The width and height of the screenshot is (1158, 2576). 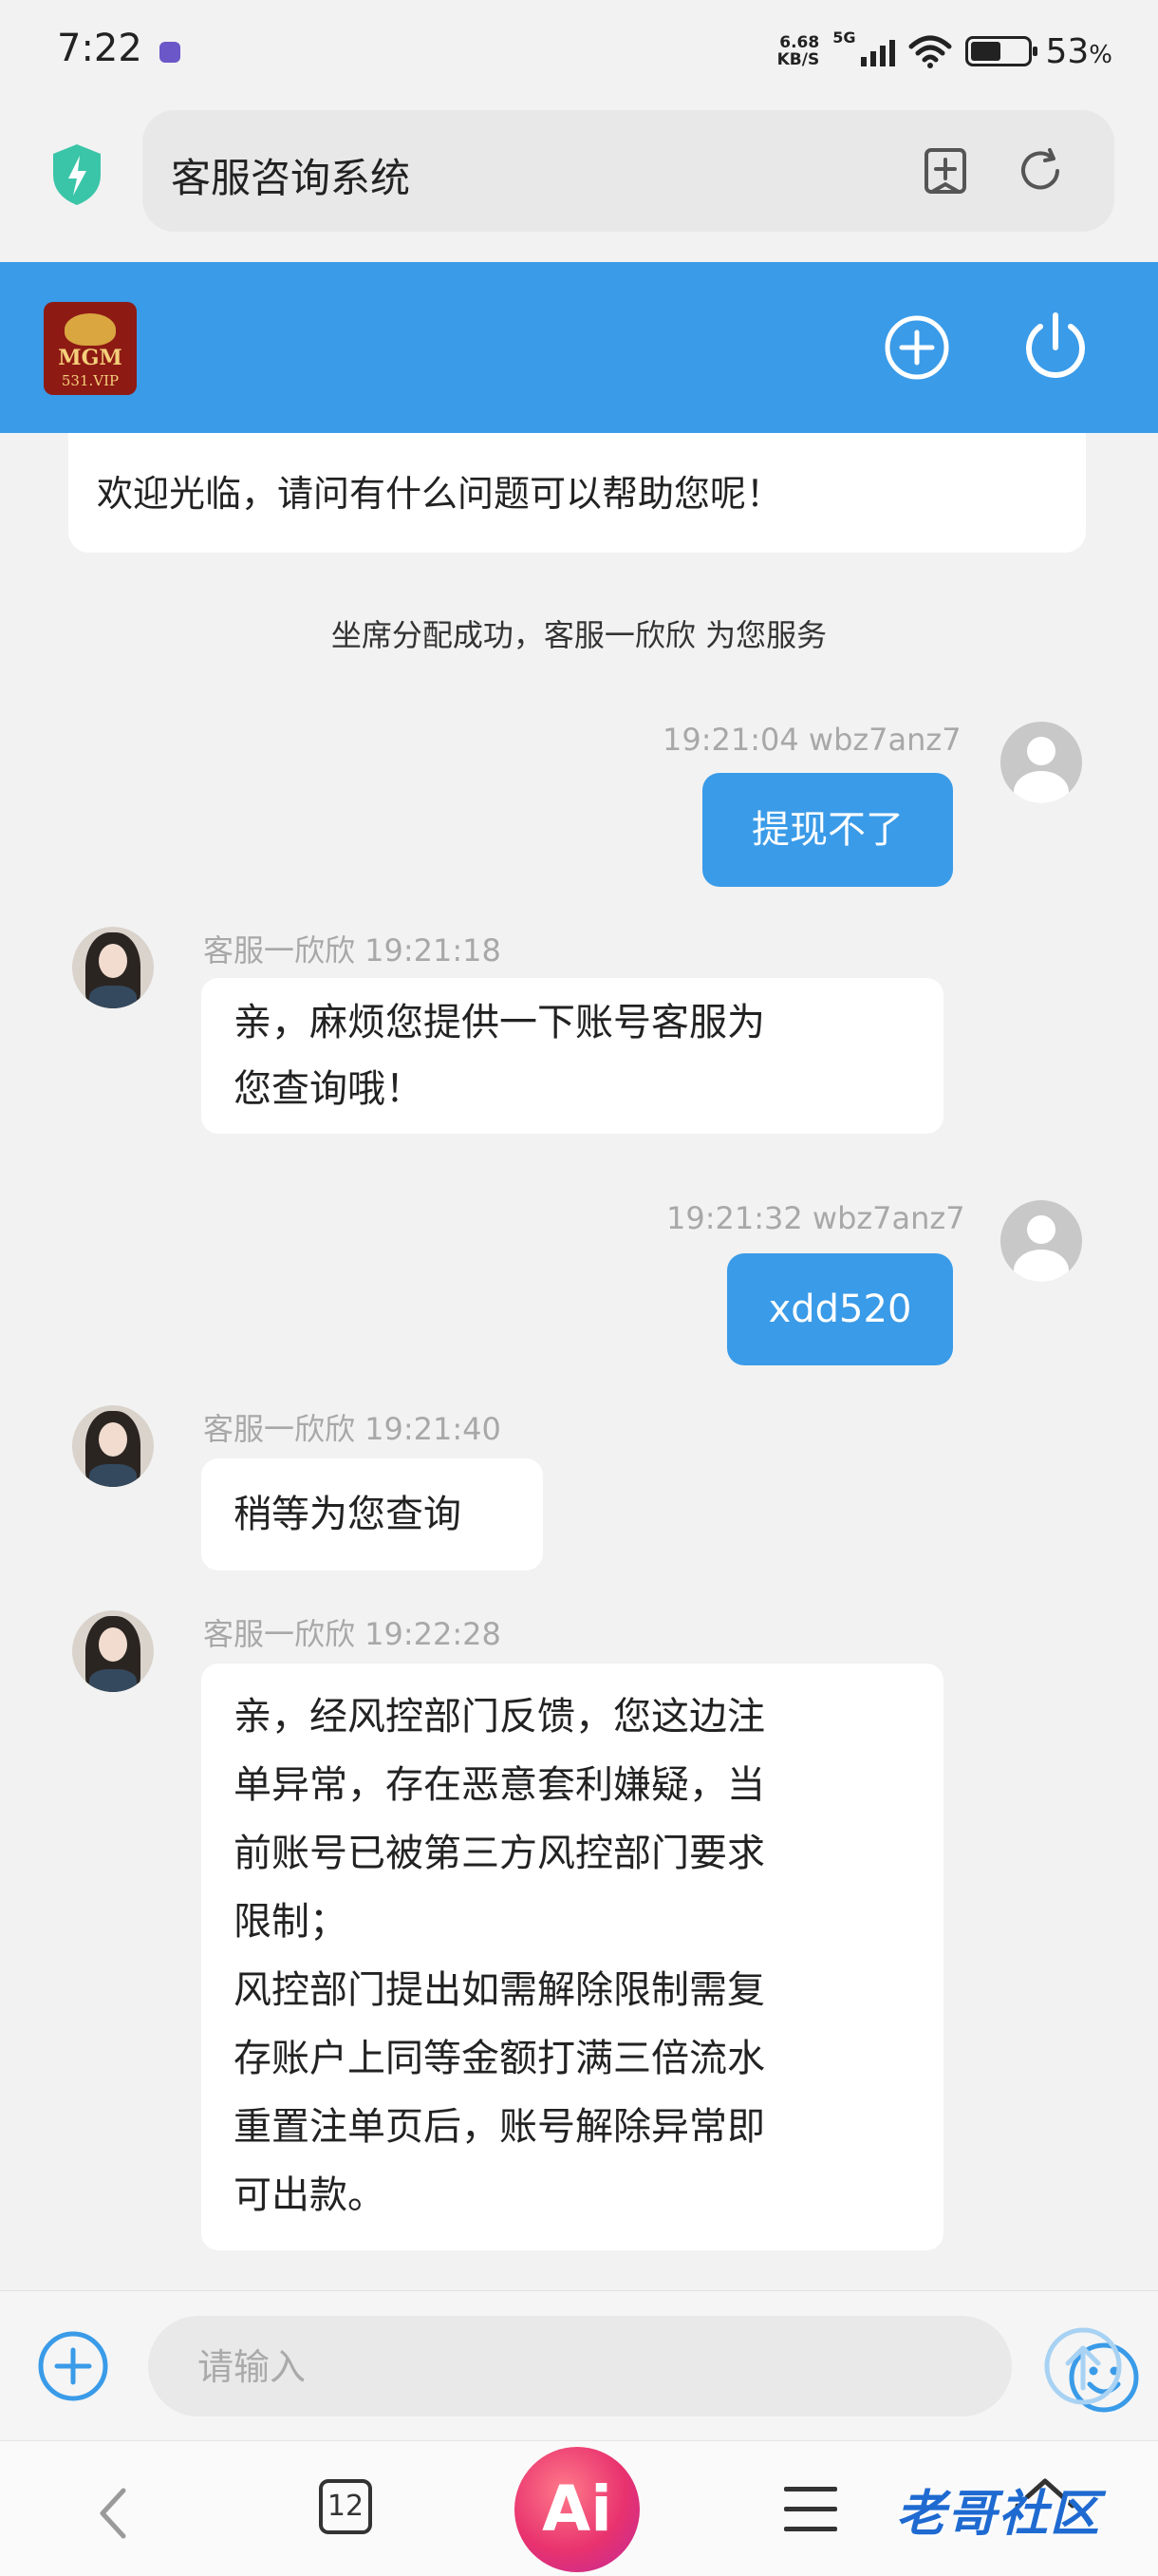 What do you see at coordinates (352, 950) in the screenshot?
I see `message-meta: 客服一欣欣 19:21:18` at bounding box center [352, 950].